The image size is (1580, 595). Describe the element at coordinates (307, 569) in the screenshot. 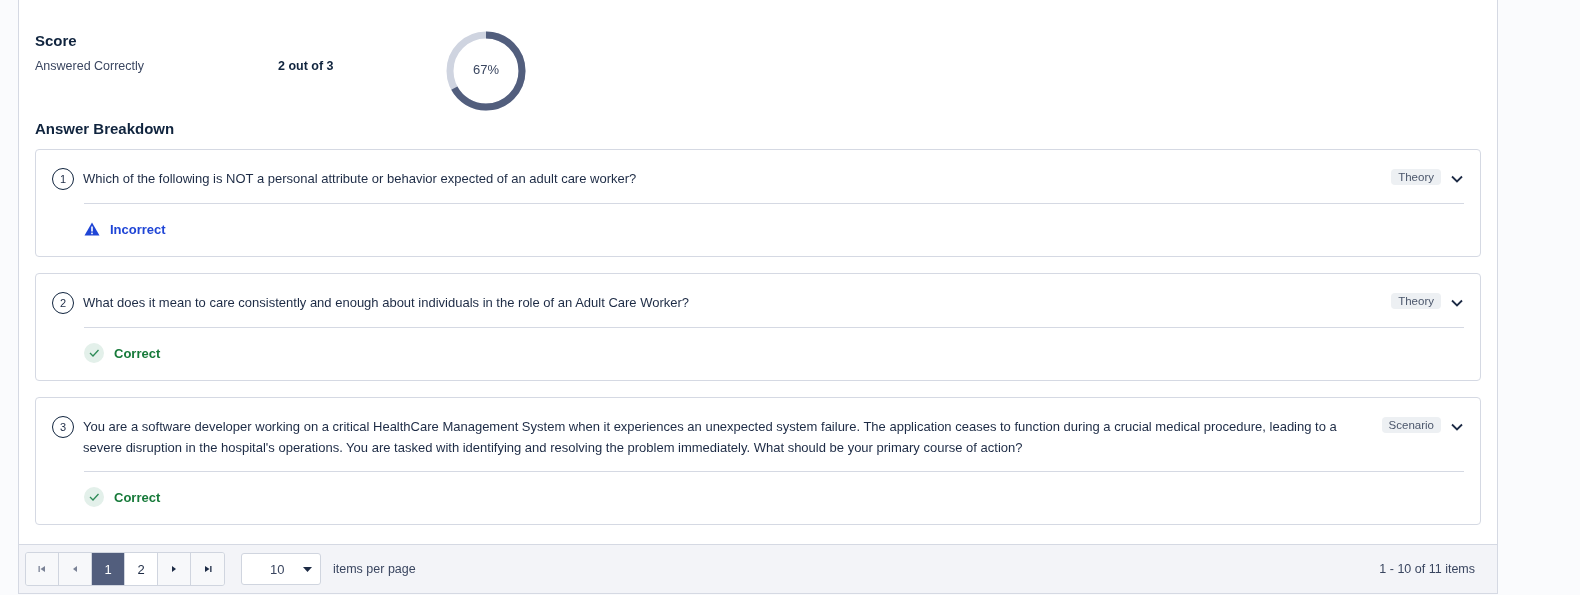

I see `caret-down-icon` at that location.